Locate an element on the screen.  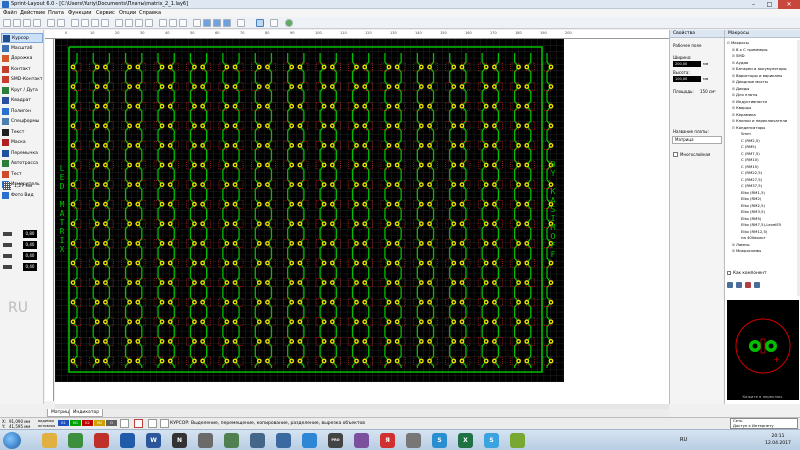
zoom-in-icon is located at coordinates (207, 23).